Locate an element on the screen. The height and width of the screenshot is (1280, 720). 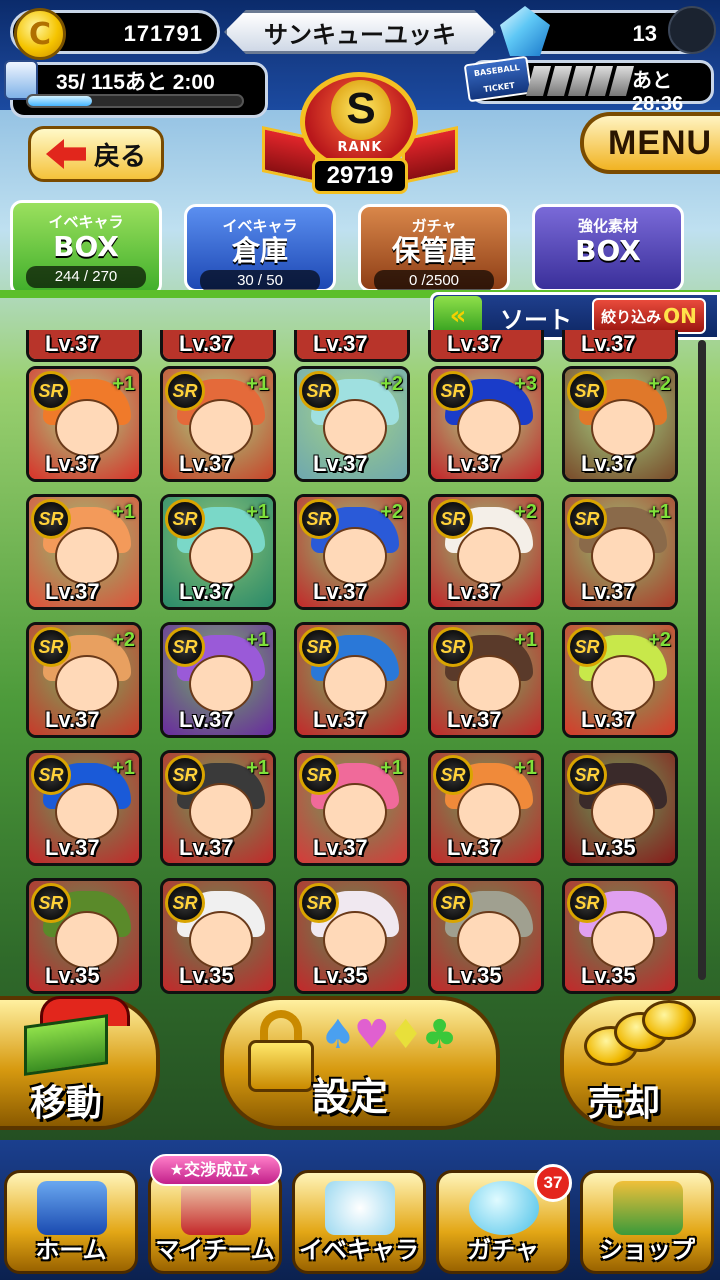
nav-chara-label: イベキャラ is located at coordinates (359, 1250).